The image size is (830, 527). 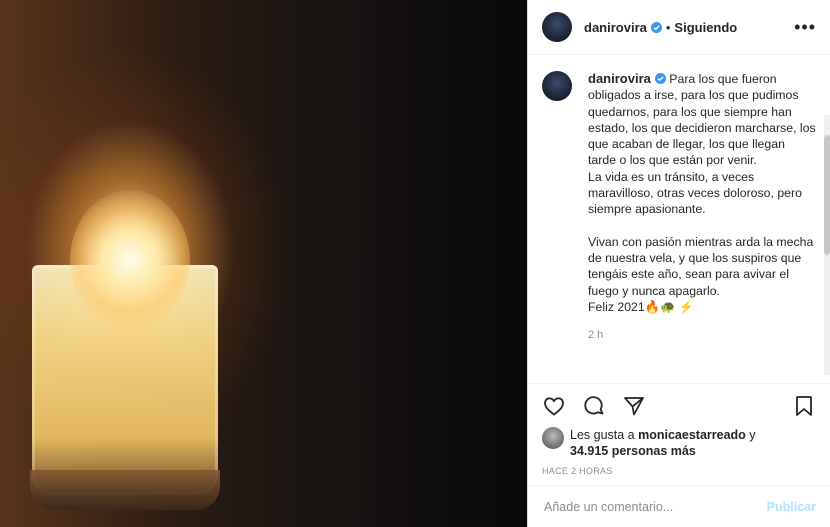 What do you see at coordinates (633, 451) in the screenshot?
I see `likes-count: 34.915 personas más` at bounding box center [633, 451].